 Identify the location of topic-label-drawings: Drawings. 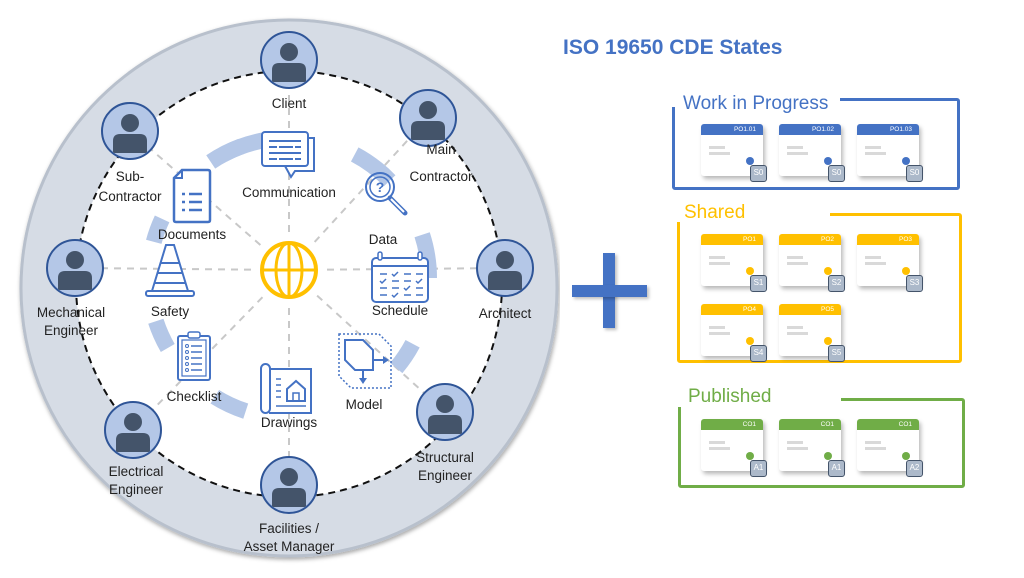
(289, 422).